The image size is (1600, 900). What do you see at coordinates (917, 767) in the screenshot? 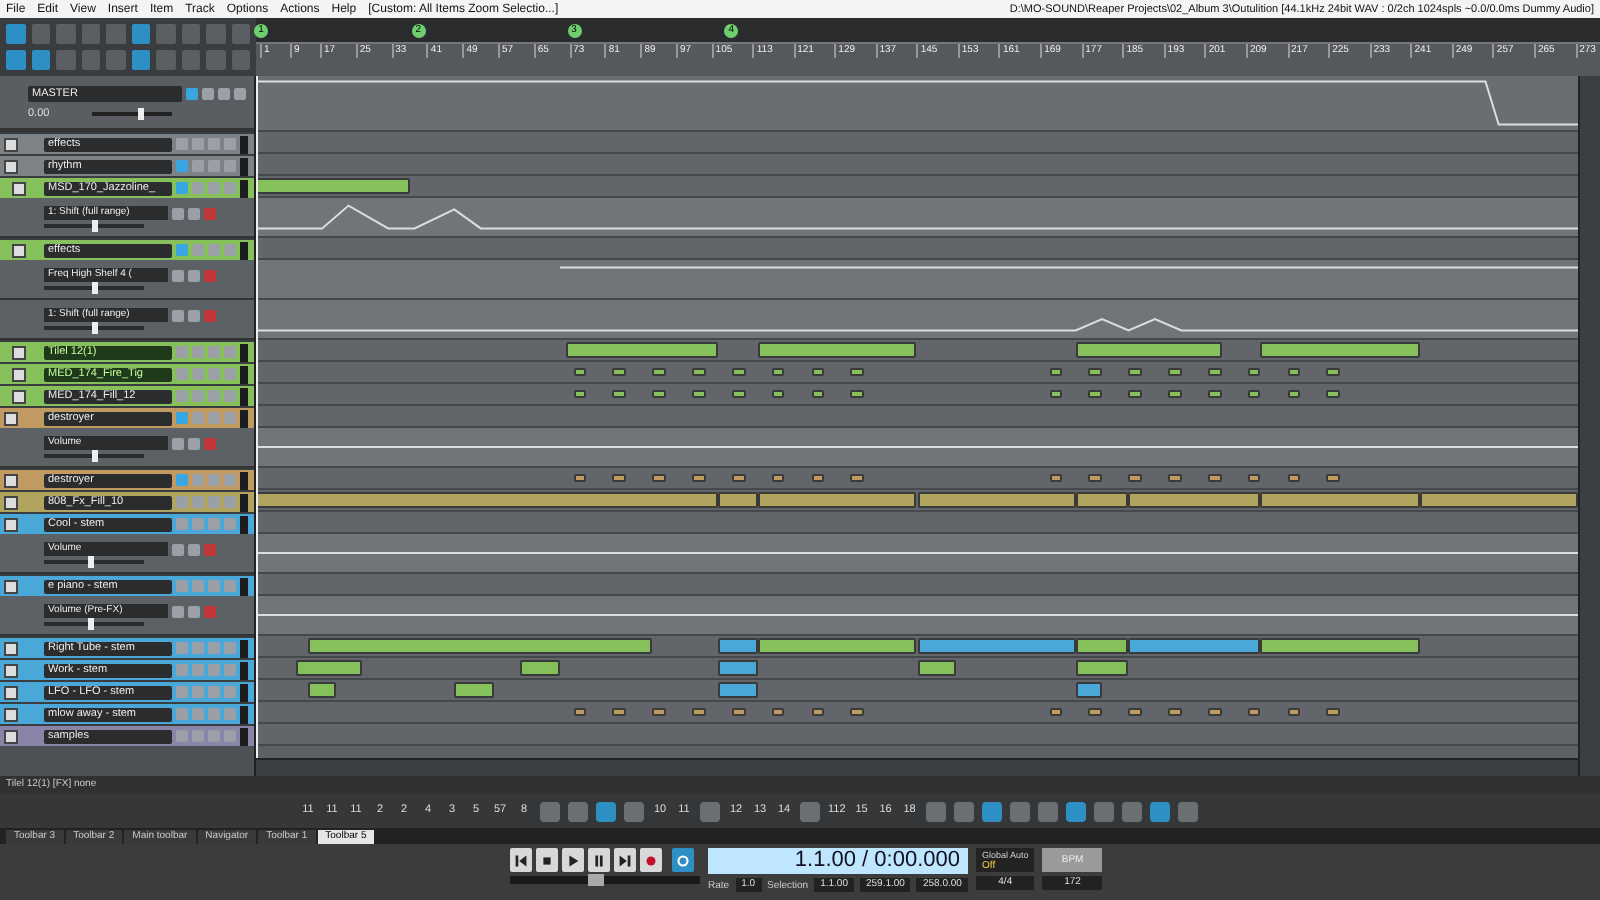
I see `horizontal-scrollbar` at bounding box center [917, 767].